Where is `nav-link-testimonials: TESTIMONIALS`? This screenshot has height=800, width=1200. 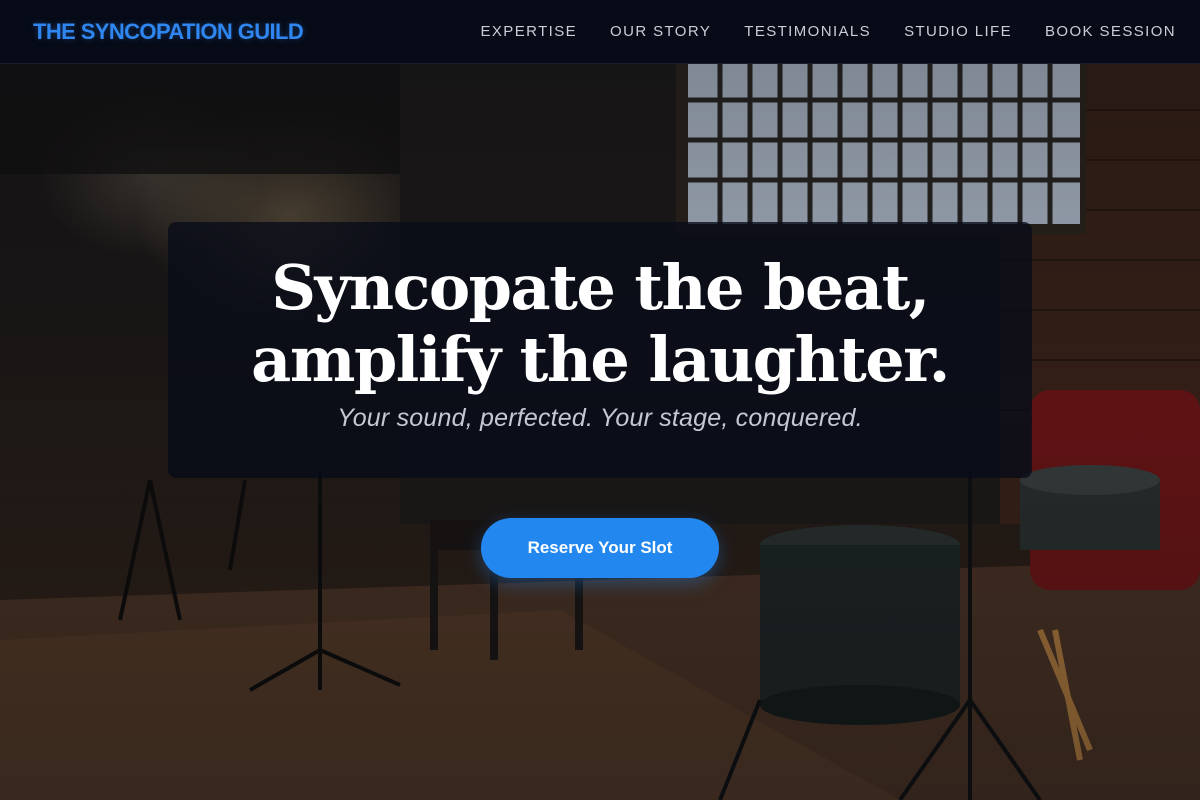 nav-link-testimonials: TESTIMONIALS is located at coordinates (807, 31).